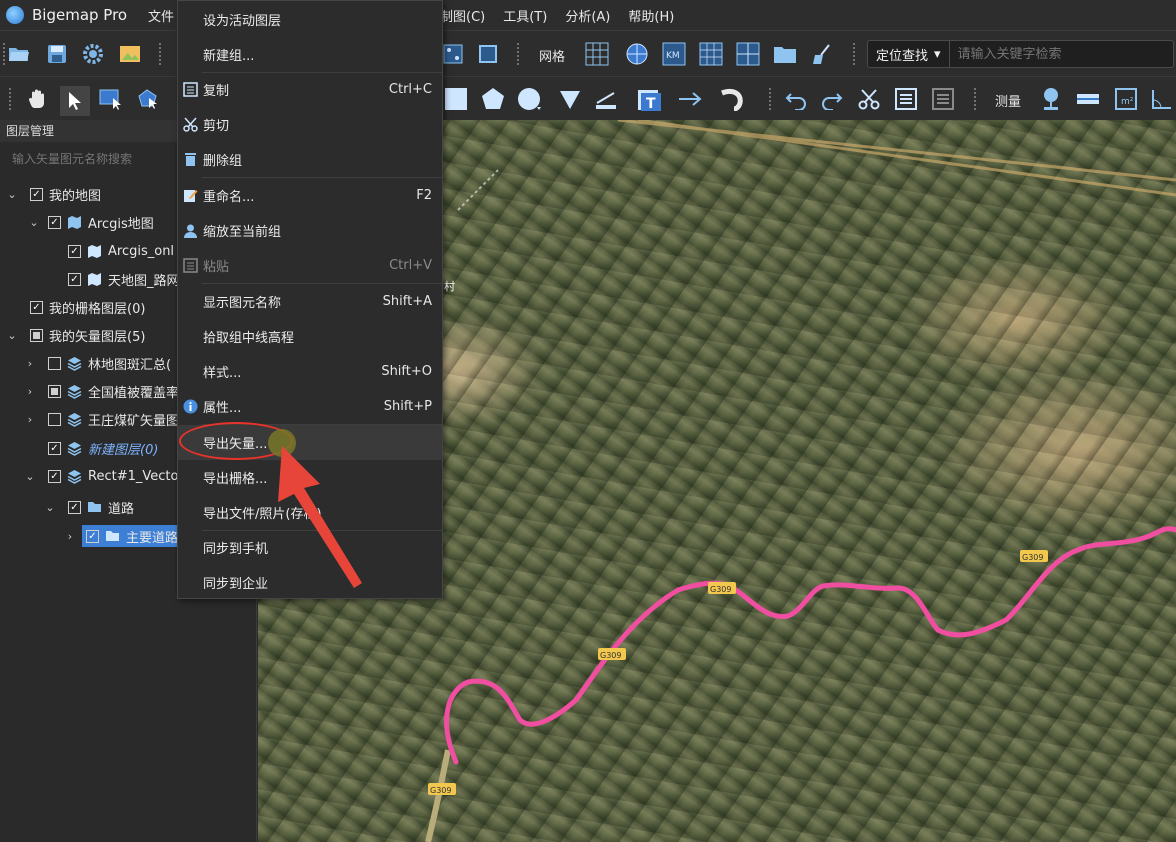 The image size is (1176, 842). What do you see at coordinates (93, 54) in the screenshot?
I see `settings-gear-icon` at bounding box center [93, 54].